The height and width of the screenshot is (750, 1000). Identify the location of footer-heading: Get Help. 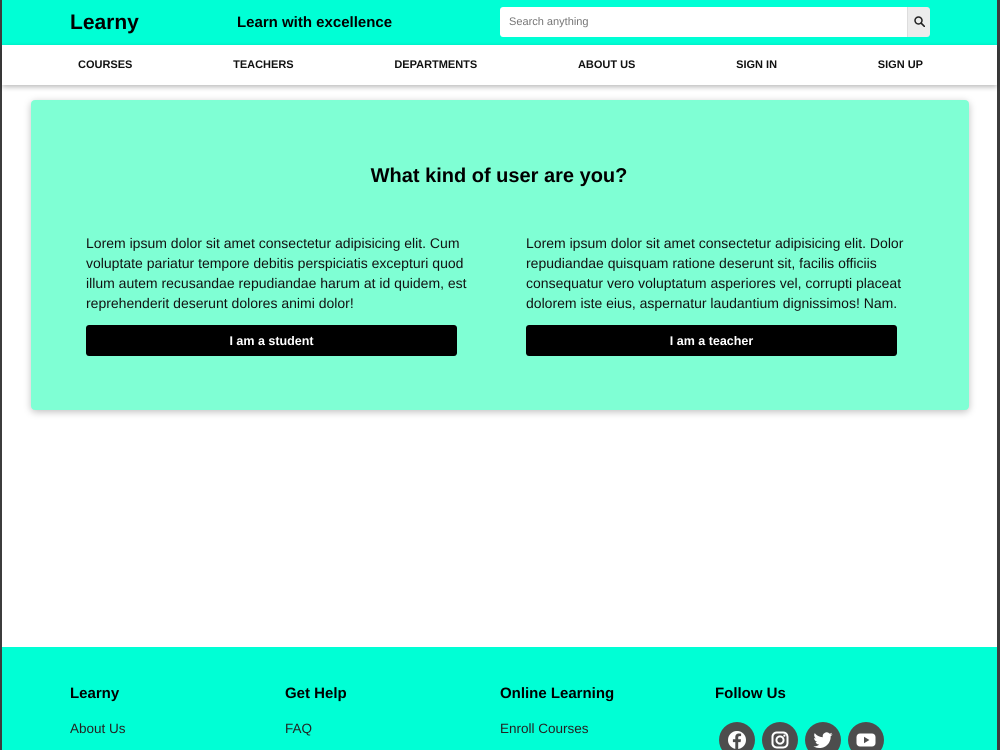
(316, 694).